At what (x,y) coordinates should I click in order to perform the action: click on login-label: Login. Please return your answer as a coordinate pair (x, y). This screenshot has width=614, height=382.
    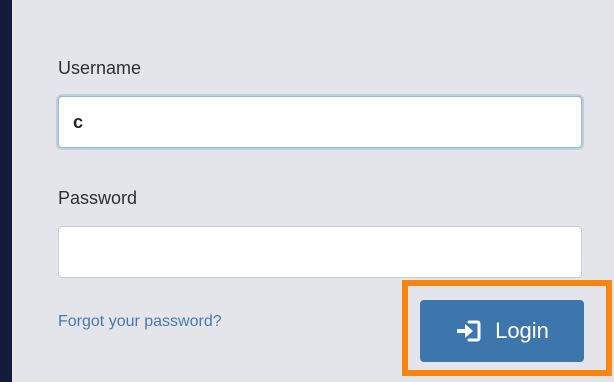
    Looking at the image, I should click on (522, 330).